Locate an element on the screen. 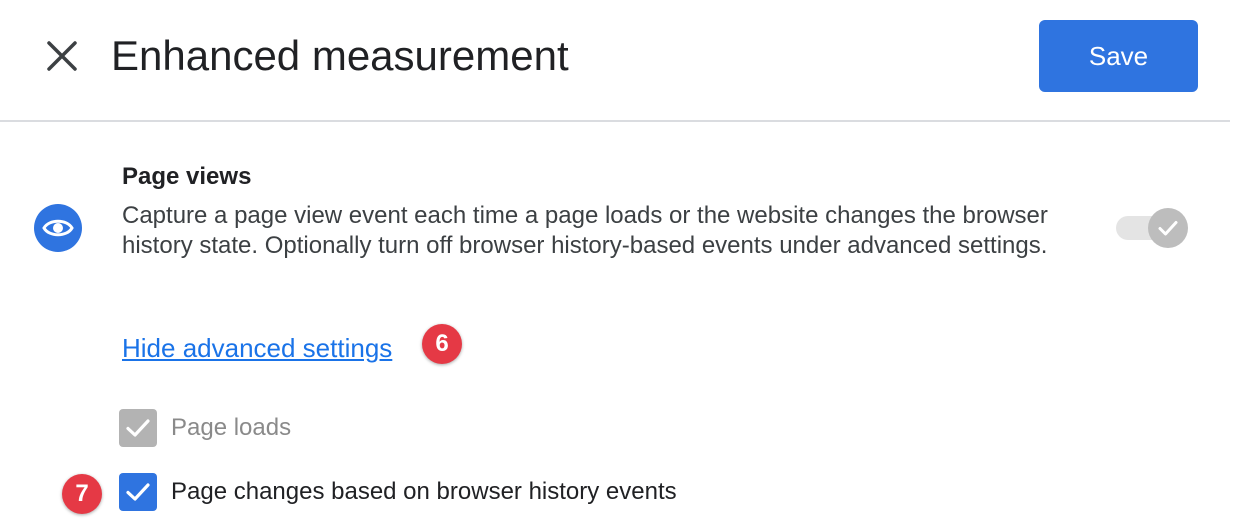  history-events-checkbox is located at coordinates (138, 492).